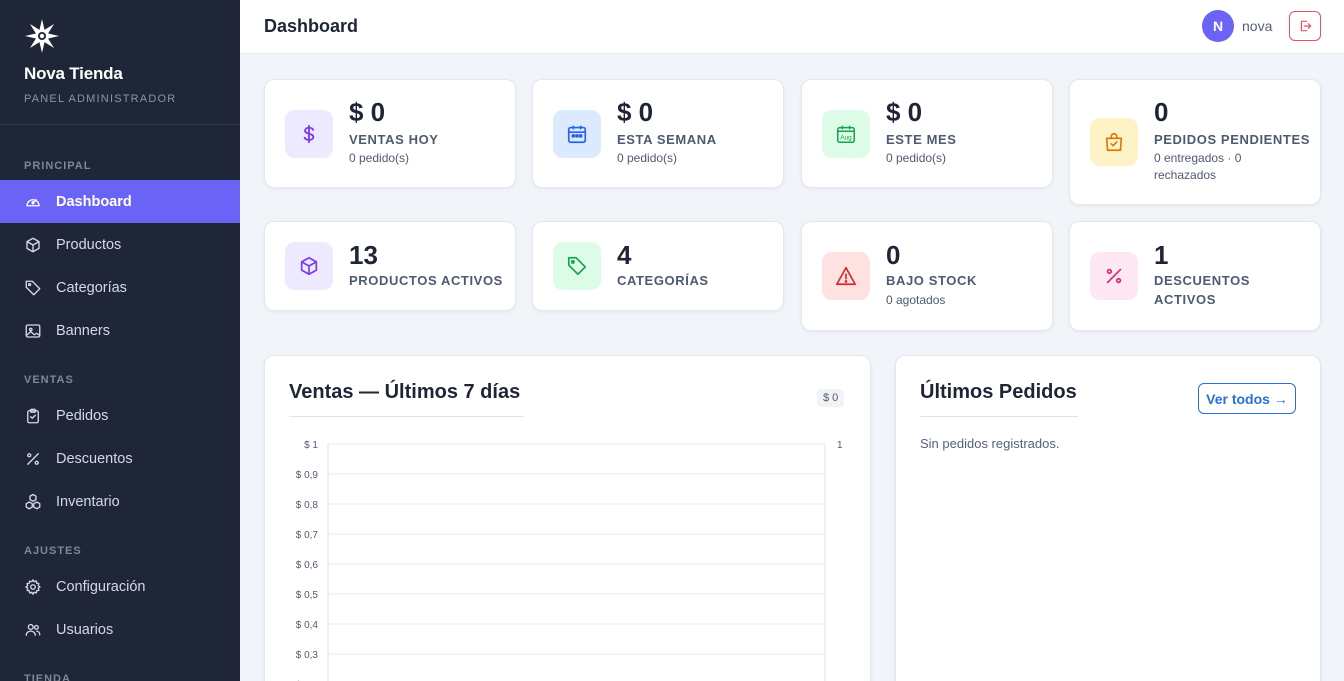 This screenshot has height=681, width=1344. I want to click on sidebar-item-label: Dashboard, so click(94, 201).